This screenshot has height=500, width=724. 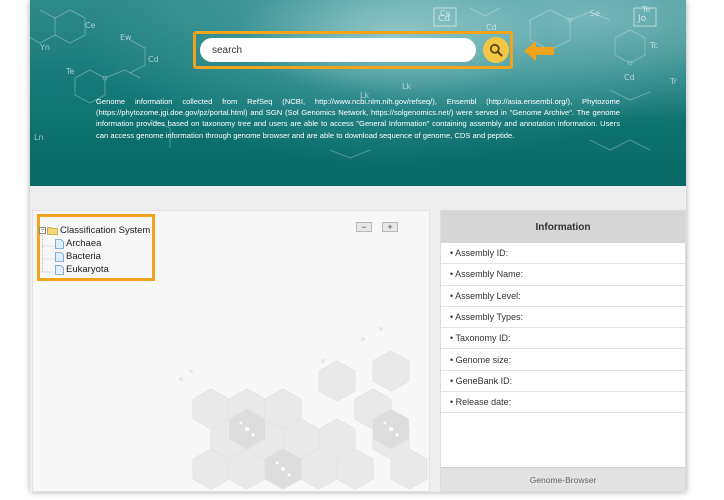 What do you see at coordinates (87, 269) in the screenshot?
I see `tree-node-label: Eukaryota` at bounding box center [87, 269].